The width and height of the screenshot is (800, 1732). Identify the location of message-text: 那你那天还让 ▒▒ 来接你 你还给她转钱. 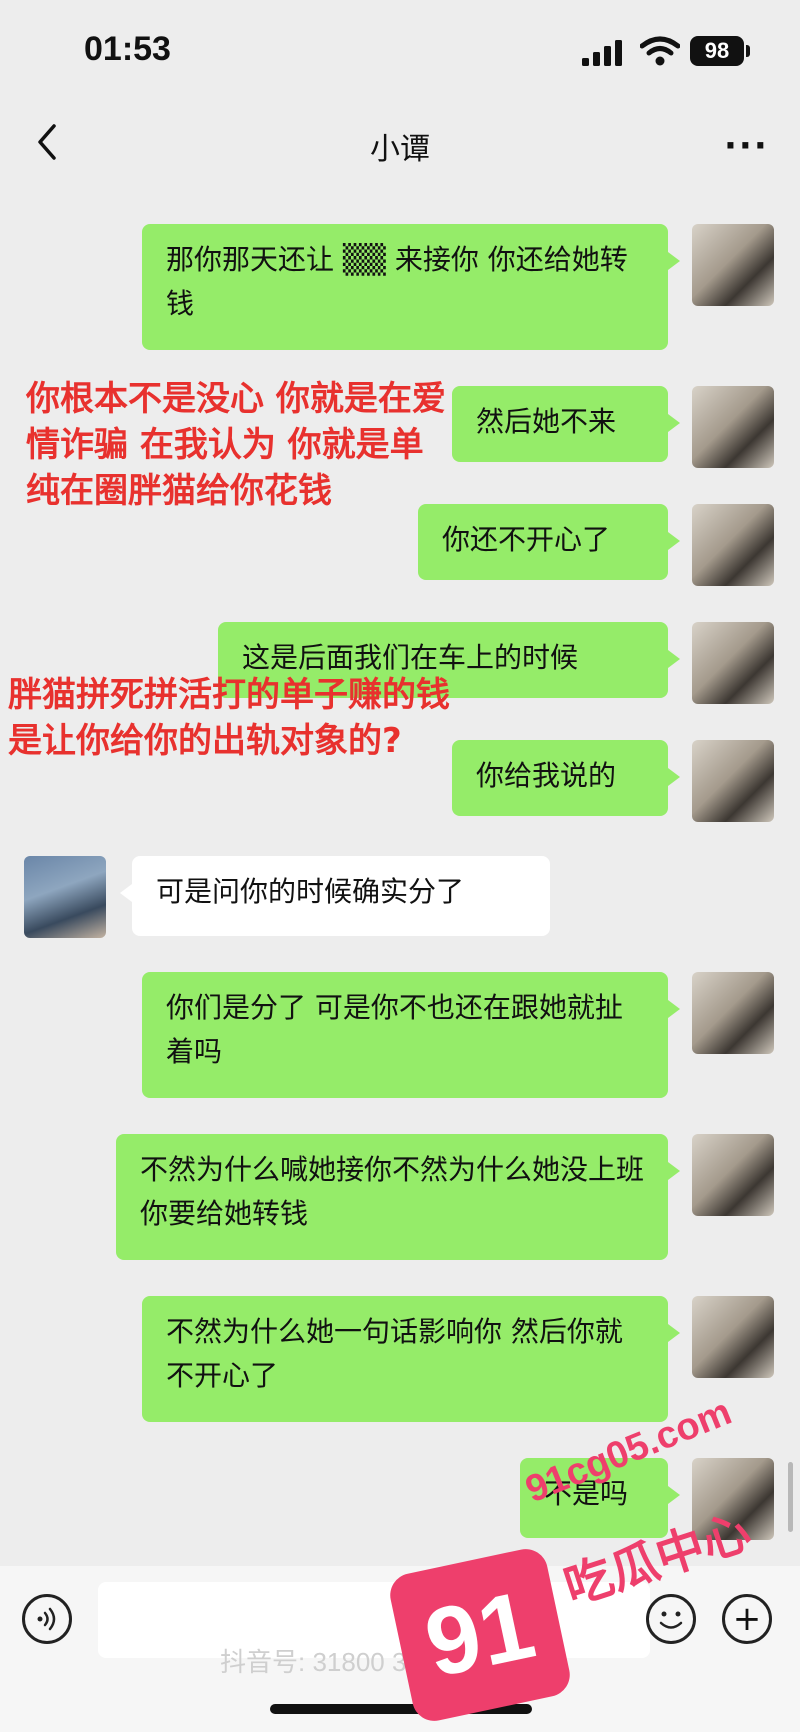
(397, 281).